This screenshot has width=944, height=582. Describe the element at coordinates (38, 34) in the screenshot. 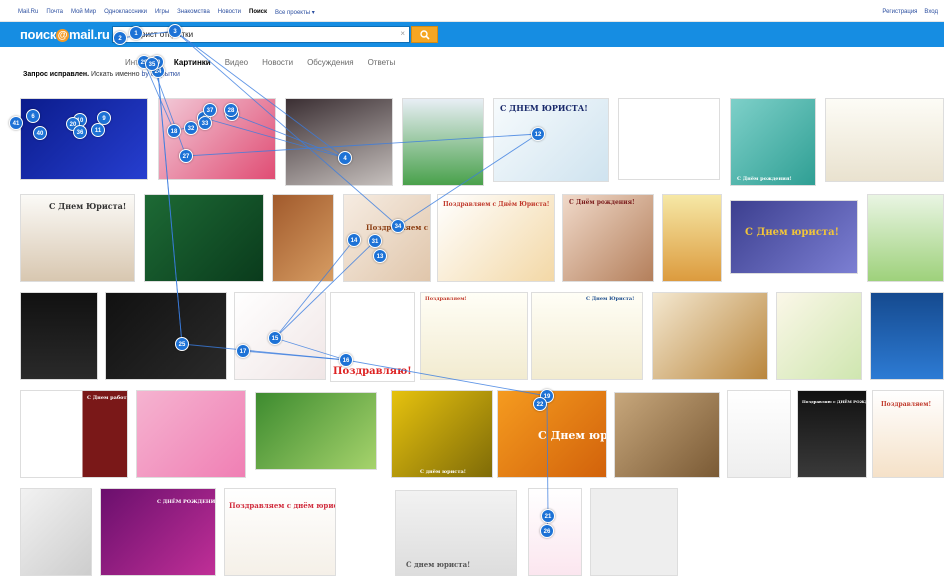

I see `logo-text: поиск` at that location.